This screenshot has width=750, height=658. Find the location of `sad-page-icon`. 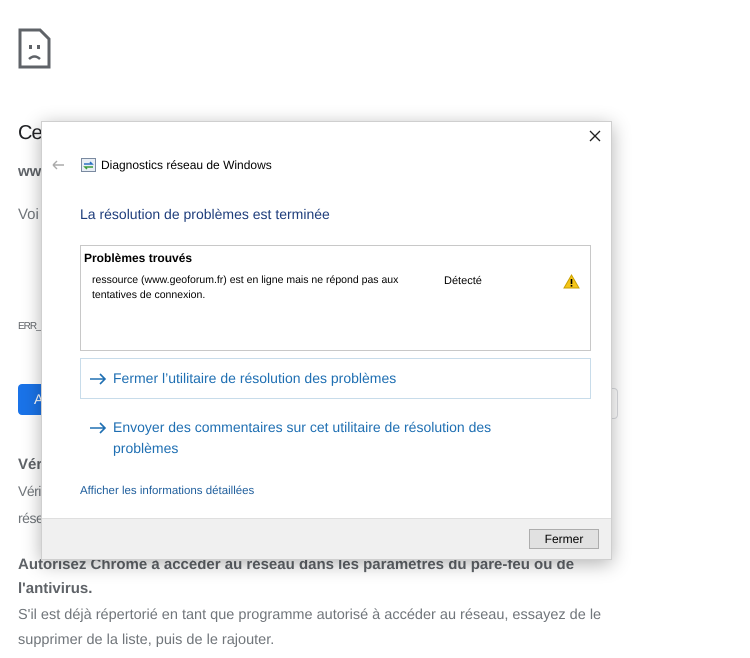

sad-page-icon is located at coordinates (34, 48).